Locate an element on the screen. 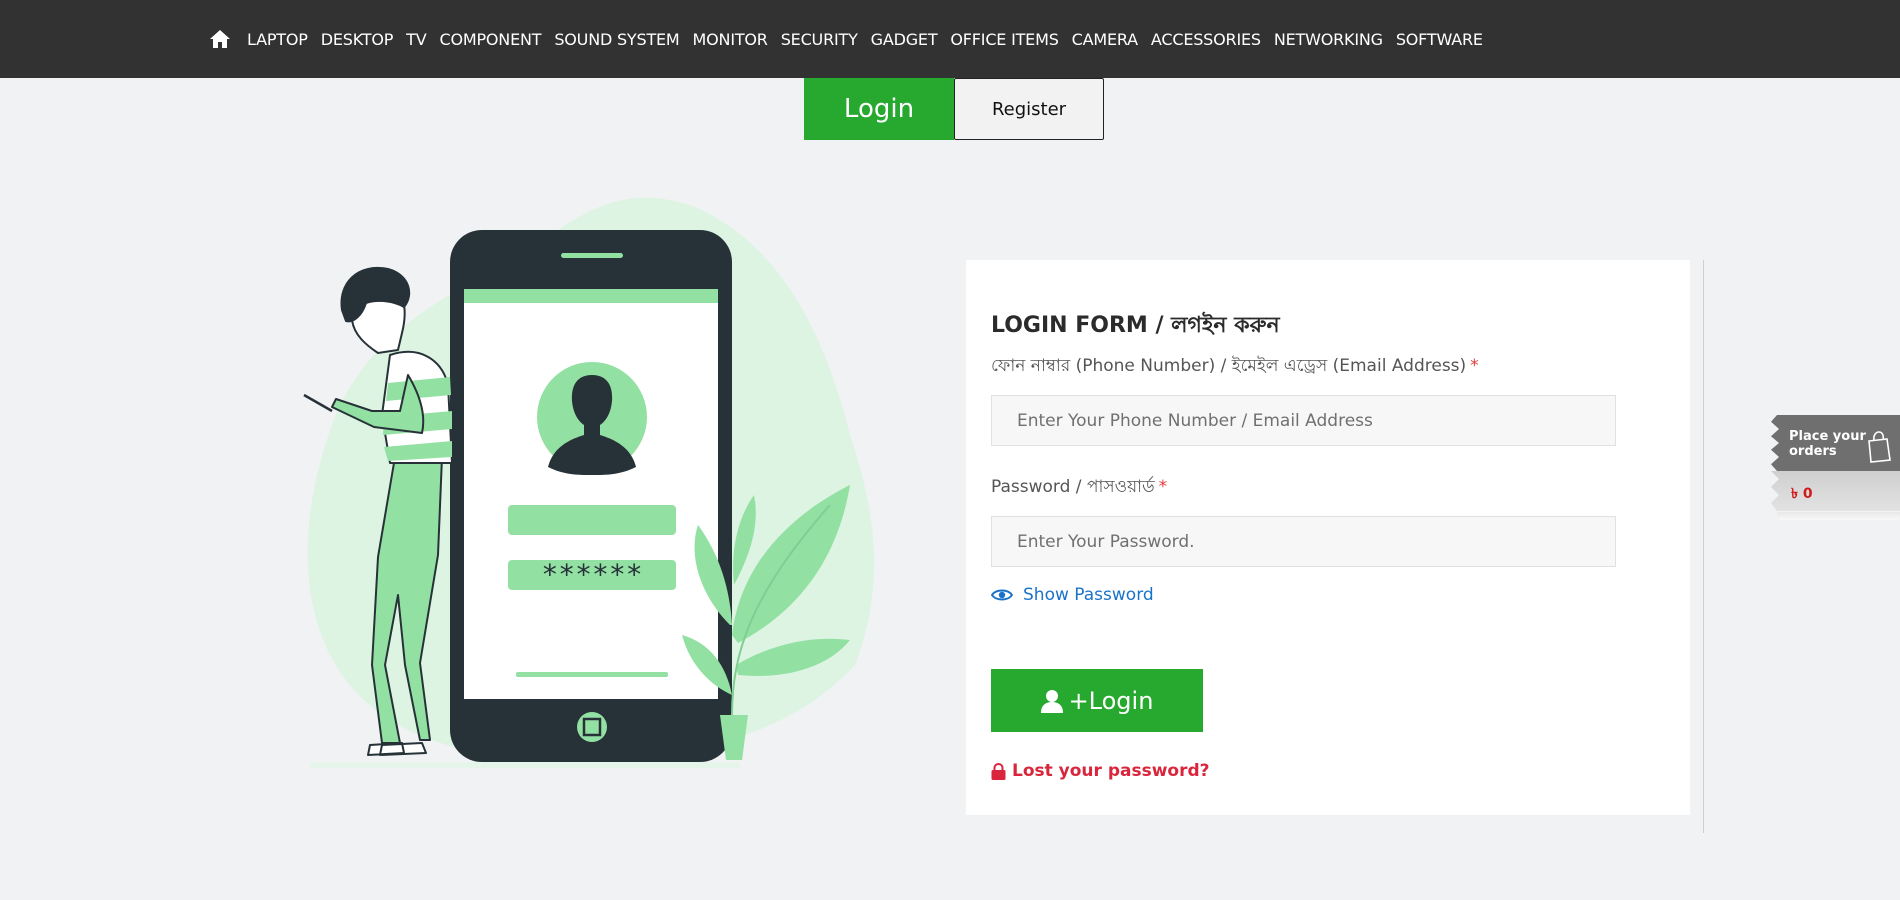 The width and height of the screenshot is (1900, 900). nav-item-monitor: MONITOR is located at coordinates (730, 39).